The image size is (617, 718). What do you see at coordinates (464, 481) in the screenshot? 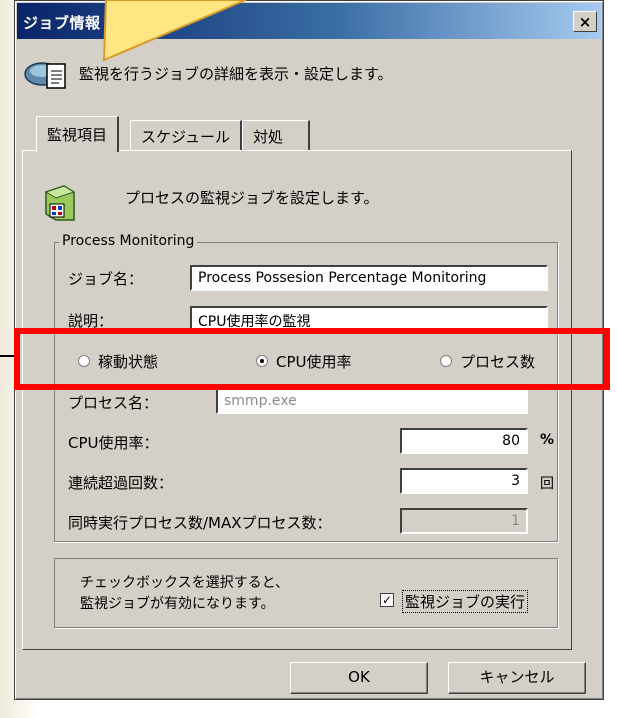
I see `overflow-count-field: 3` at bounding box center [464, 481].